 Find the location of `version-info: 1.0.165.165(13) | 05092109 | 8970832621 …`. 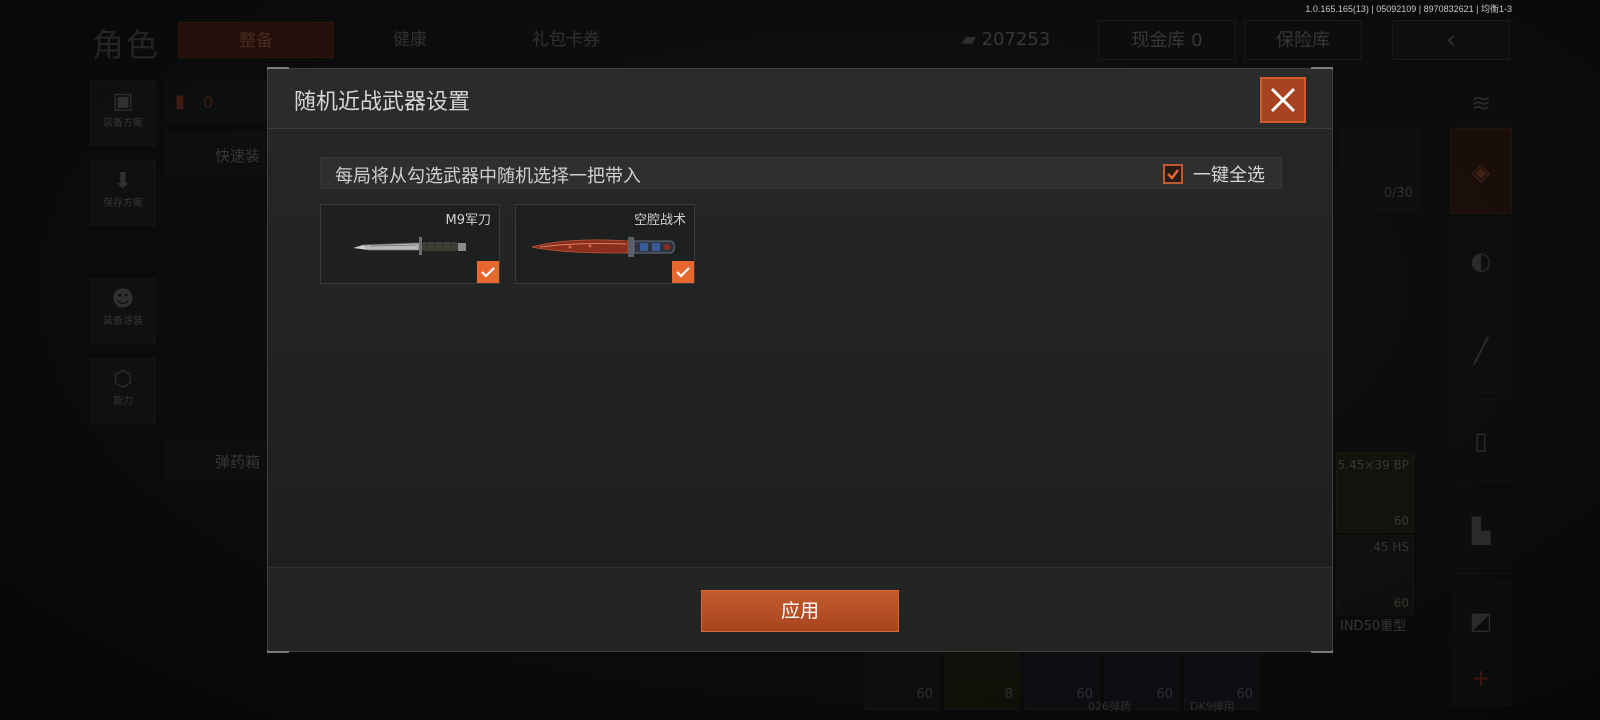

version-info: 1.0.165.165(13) | 05092109 | 8970832621 … is located at coordinates (1408, 9).